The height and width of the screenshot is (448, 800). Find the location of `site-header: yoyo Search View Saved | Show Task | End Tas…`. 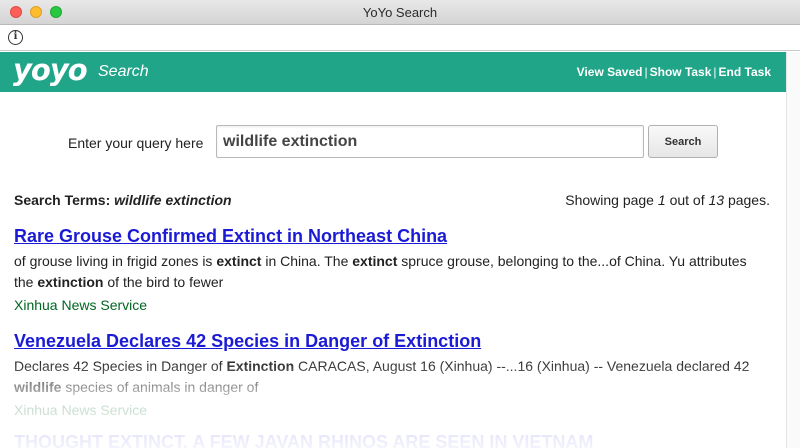

site-header: yoyo Search View Saved | Show Task | End Tas… is located at coordinates (393, 72).